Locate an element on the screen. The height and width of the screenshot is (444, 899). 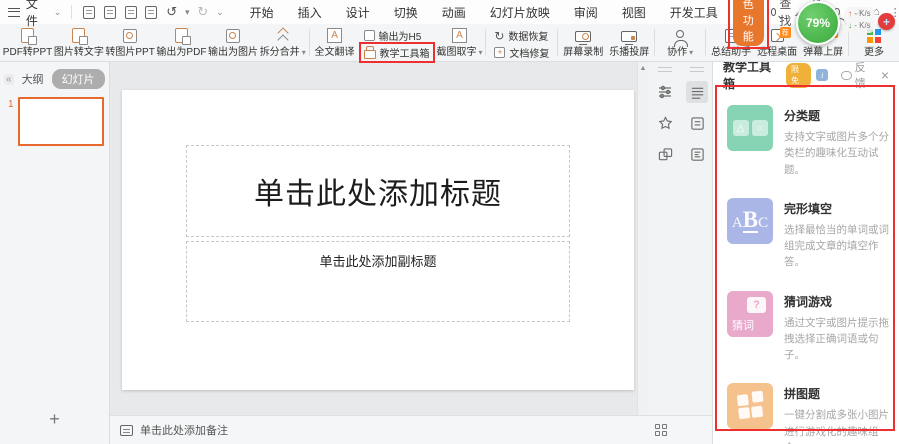
doc-repair-icon is located at coordinates (500, 52).